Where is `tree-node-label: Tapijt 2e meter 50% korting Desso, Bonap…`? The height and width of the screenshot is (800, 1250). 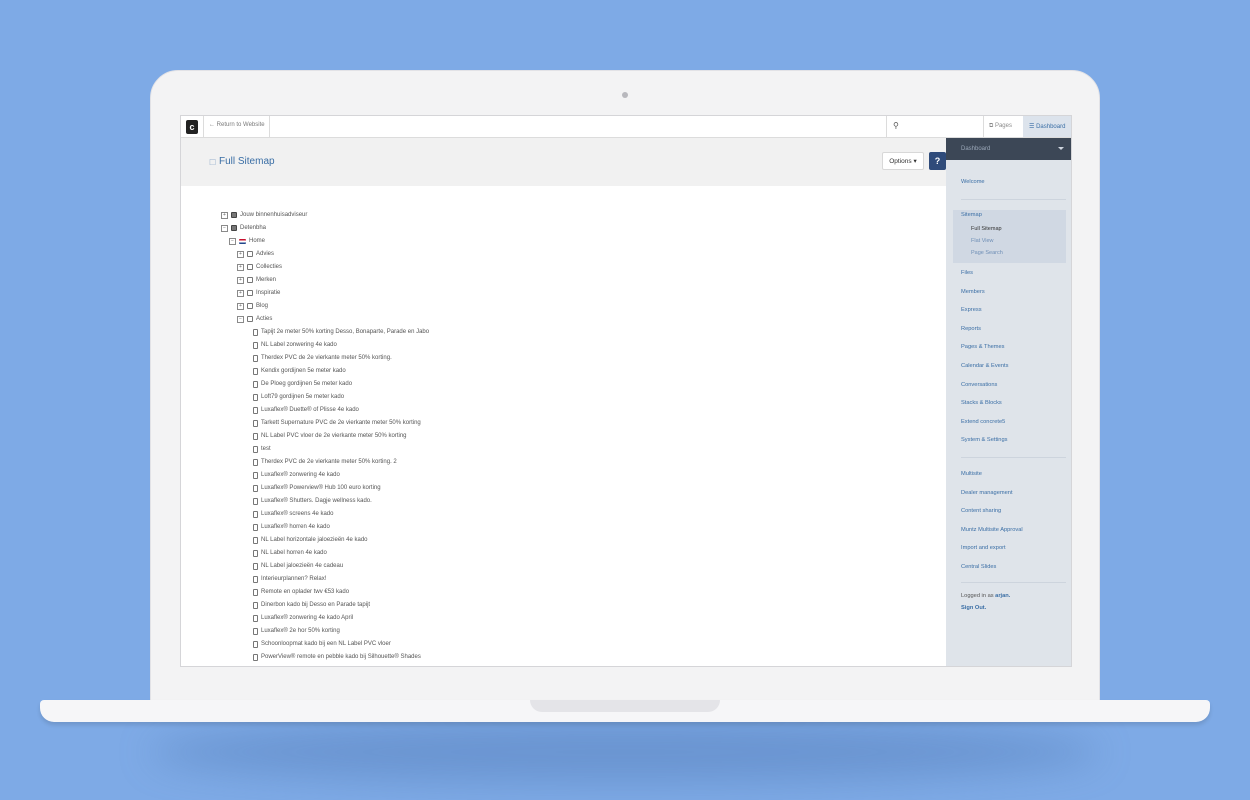
tree-node-label: Tapijt 2e meter 50% korting Desso, Bonap… is located at coordinates (345, 332).